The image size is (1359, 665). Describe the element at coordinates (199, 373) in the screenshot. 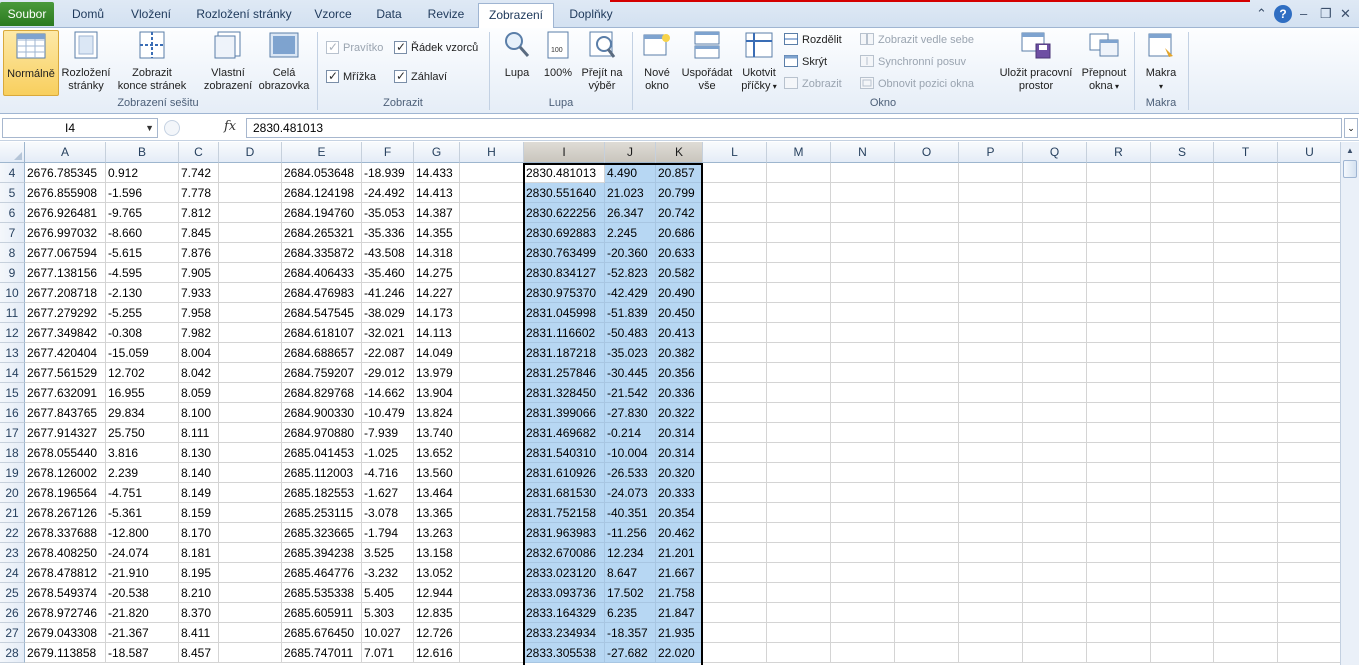

I see `cell-c14: 8.042` at that location.